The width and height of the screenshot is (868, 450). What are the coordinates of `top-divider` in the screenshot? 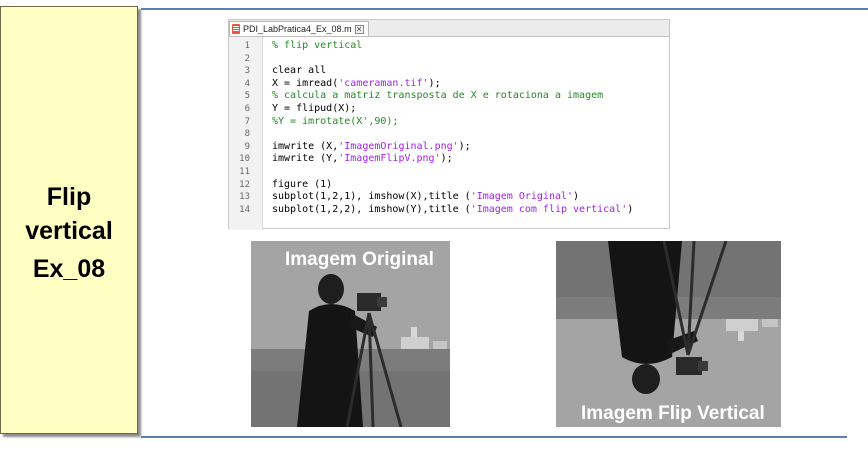 It's located at (504, 9).